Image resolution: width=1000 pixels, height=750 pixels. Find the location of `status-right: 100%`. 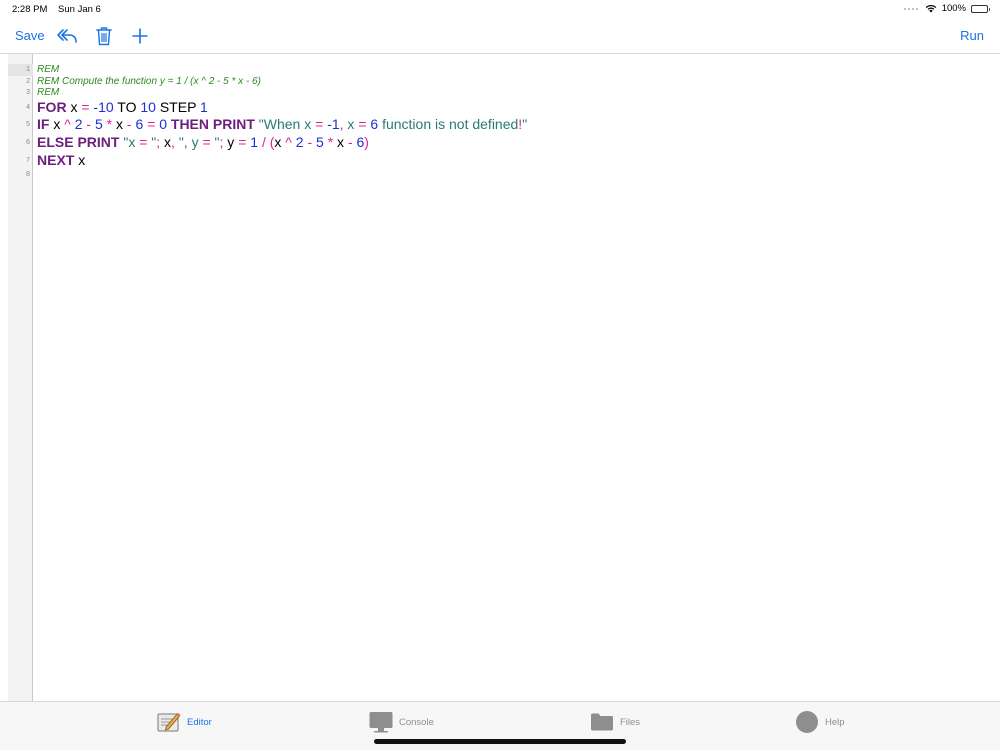

status-right: 100% is located at coordinates (946, 8).